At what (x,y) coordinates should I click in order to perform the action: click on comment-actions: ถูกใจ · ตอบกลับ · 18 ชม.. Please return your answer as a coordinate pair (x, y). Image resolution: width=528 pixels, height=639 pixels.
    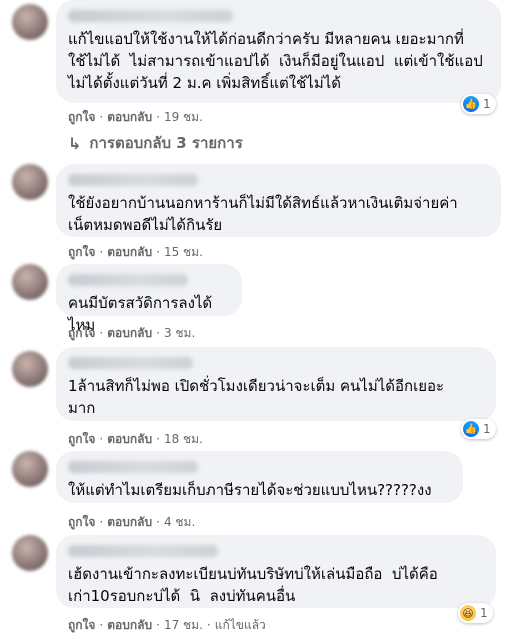
    Looking at the image, I should click on (135, 439).